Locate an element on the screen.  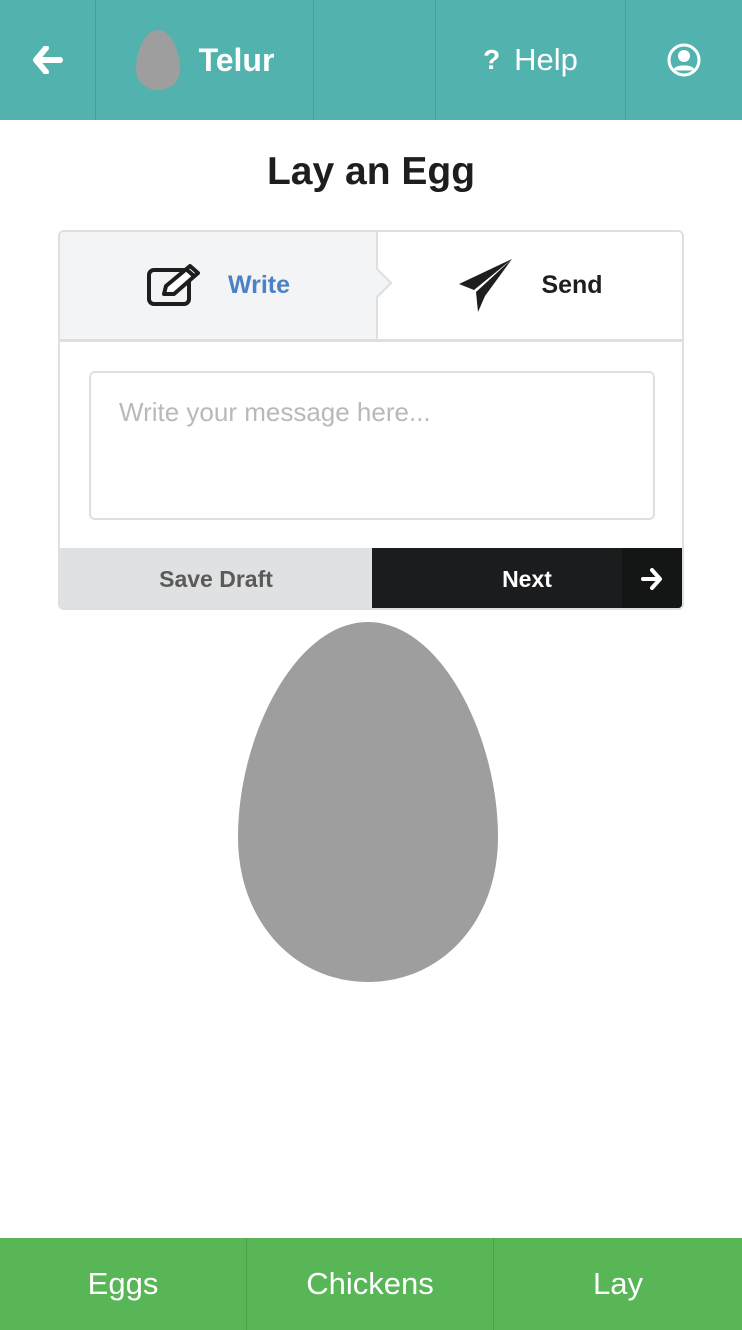
user-menu-button is located at coordinates (684, 60).